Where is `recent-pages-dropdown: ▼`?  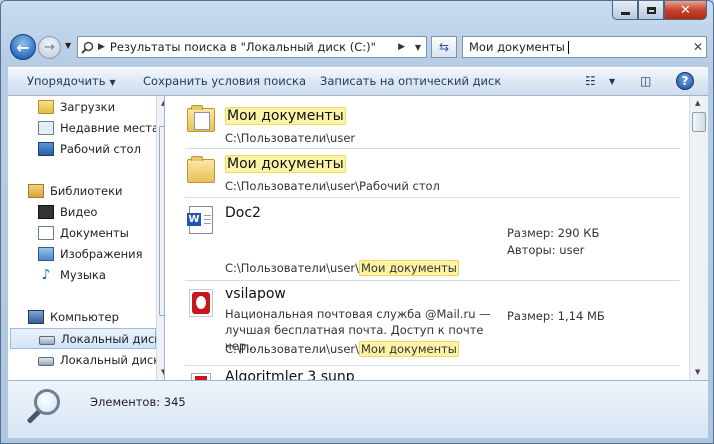 recent-pages-dropdown: ▼ is located at coordinates (68, 45).